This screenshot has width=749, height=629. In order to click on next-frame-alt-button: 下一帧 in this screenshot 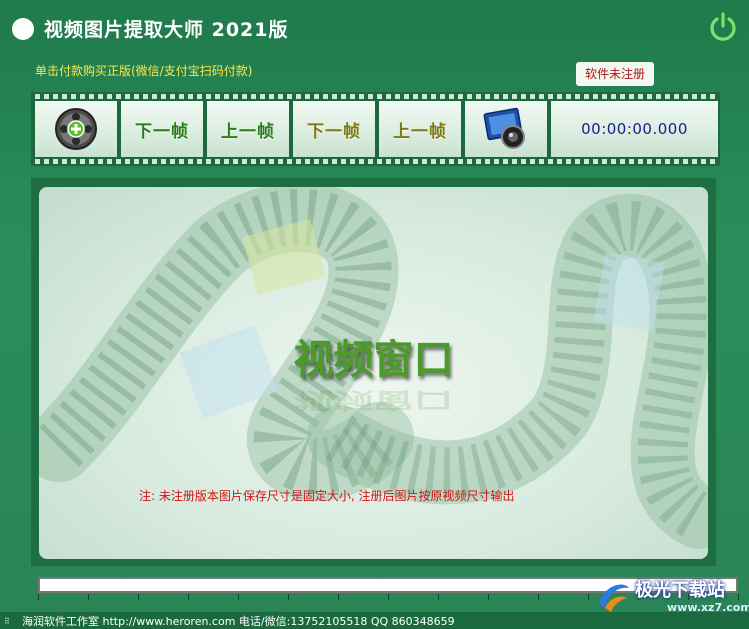, I will do `click(333, 129)`.